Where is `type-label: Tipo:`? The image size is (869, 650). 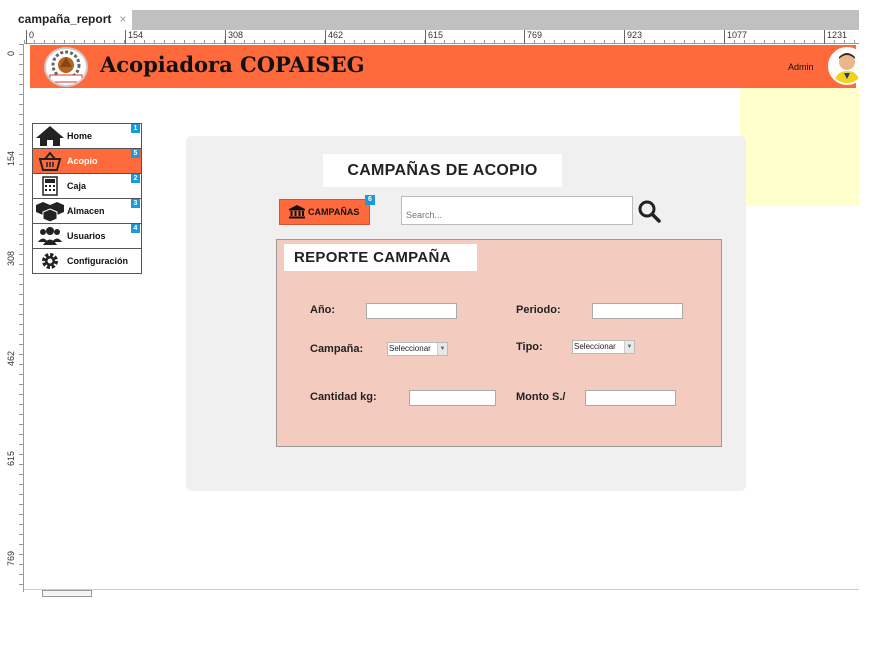 type-label: Tipo: is located at coordinates (529, 347).